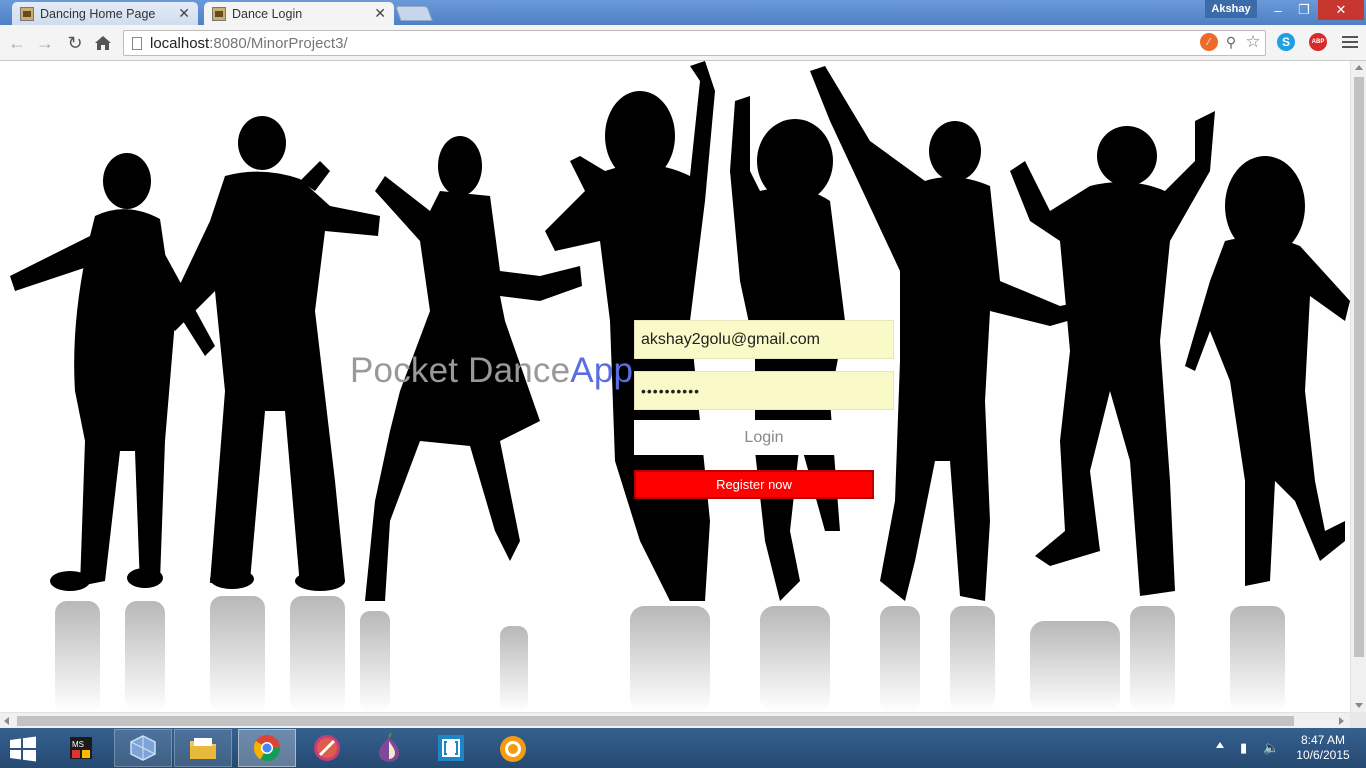 The width and height of the screenshot is (1366, 768). What do you see at coordinates (513, 748) in the screenshot?
I see `vlc-icon` at bounding box center [513, 748].